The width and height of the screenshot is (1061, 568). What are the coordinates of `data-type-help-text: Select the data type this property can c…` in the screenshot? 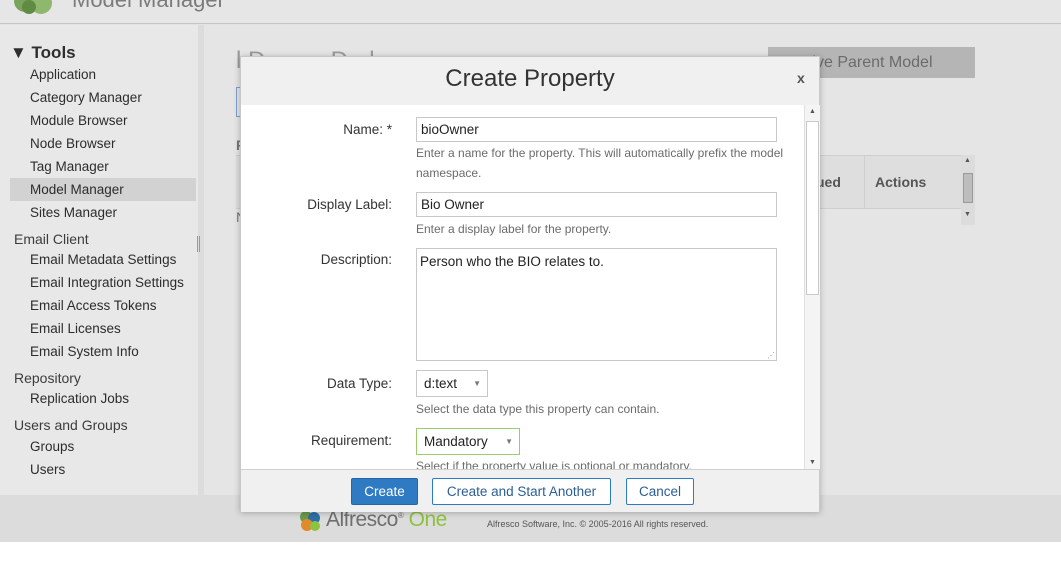 It's located at (538, 409).